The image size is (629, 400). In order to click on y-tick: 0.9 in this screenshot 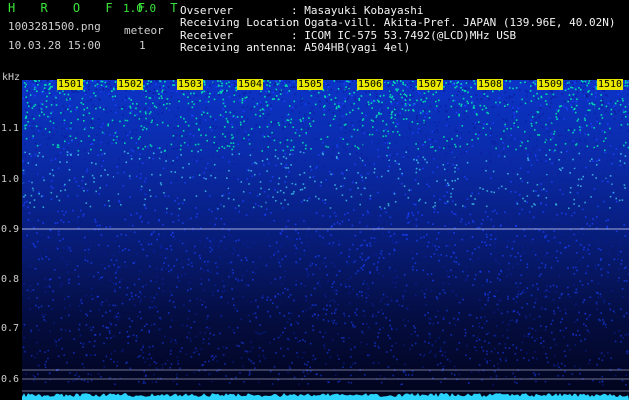, I will do `click(10, 229)`.